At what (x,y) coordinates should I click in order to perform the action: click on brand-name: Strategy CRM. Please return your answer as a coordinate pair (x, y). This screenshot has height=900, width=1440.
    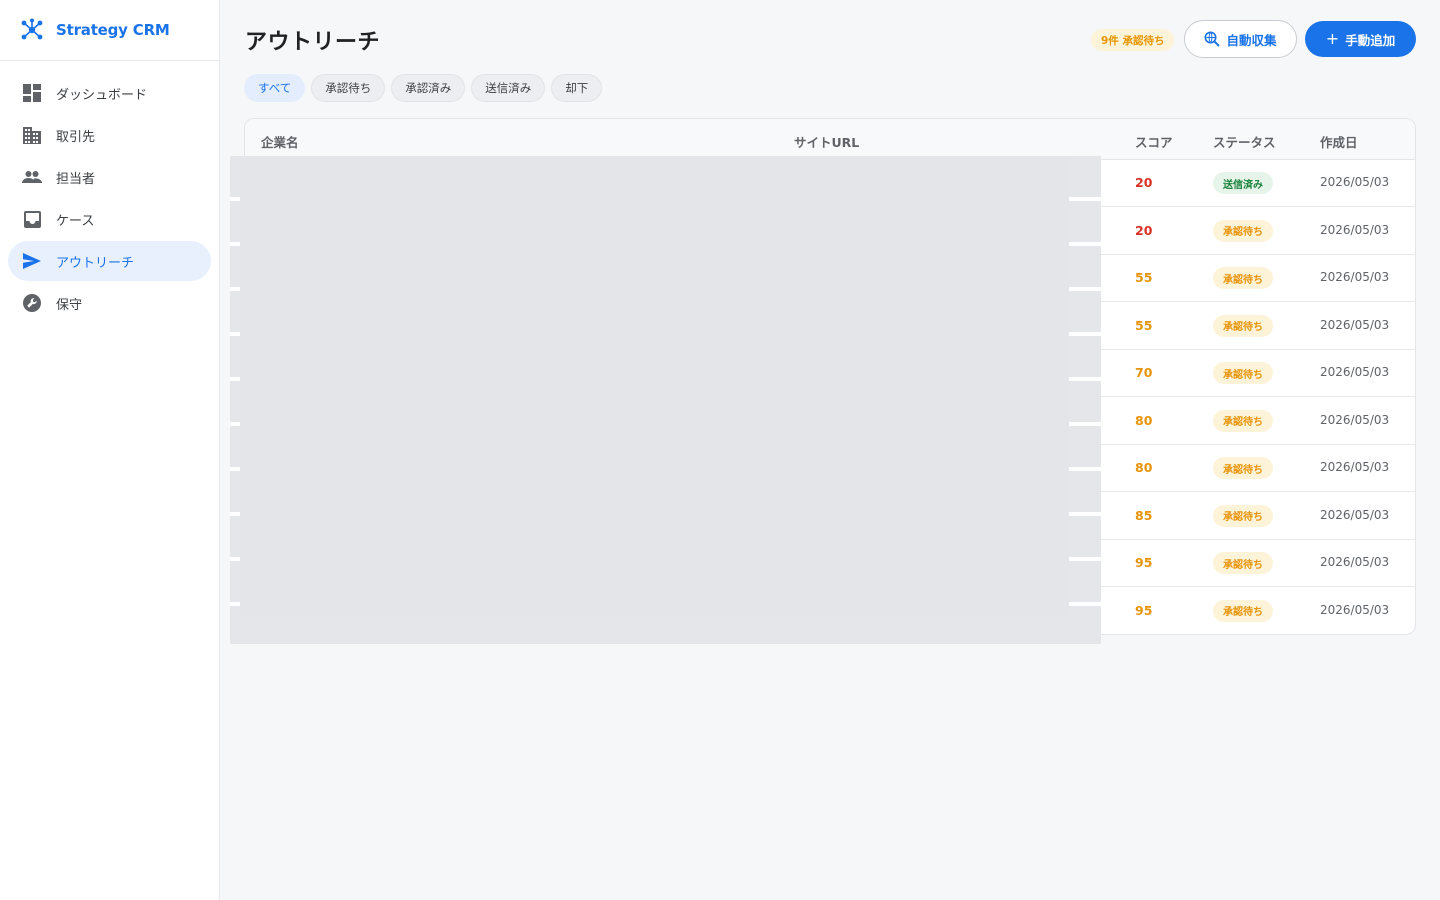
    Looking at the image, I should click on (113, 30).